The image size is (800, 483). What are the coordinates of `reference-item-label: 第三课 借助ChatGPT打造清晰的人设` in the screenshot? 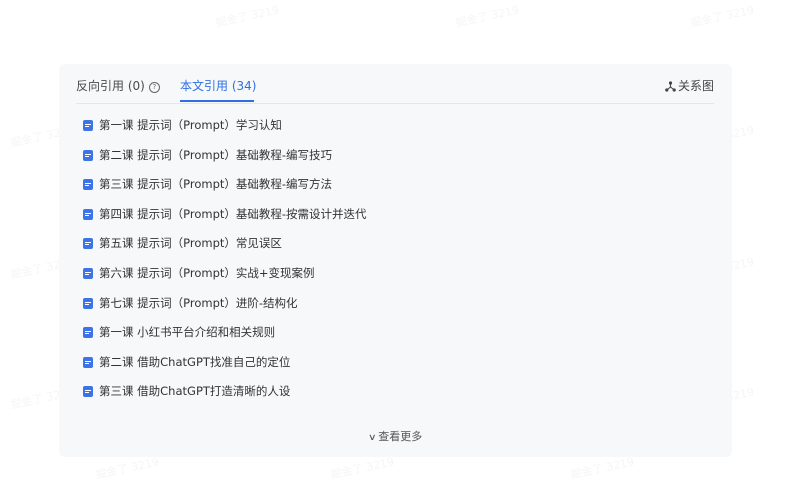 It's located at (195, 391).